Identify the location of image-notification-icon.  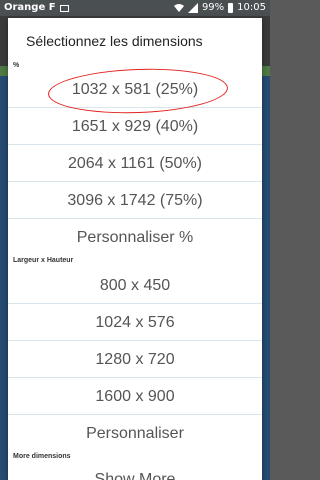
(64, 8).